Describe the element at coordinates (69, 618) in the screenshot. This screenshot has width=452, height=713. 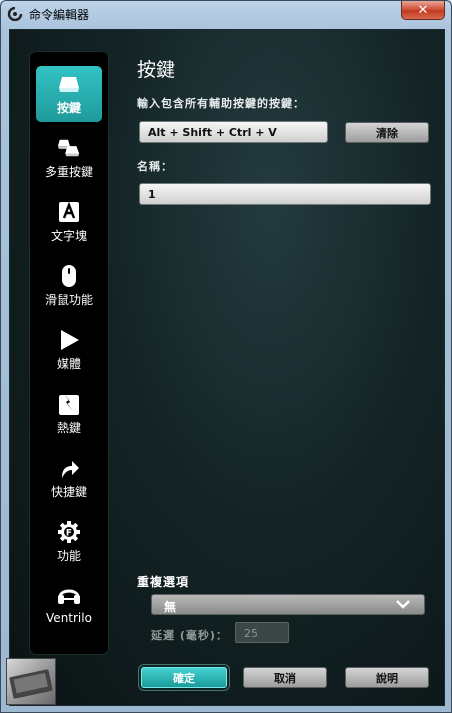
I see `sidebar-item-label: Ventrilo` at that location.